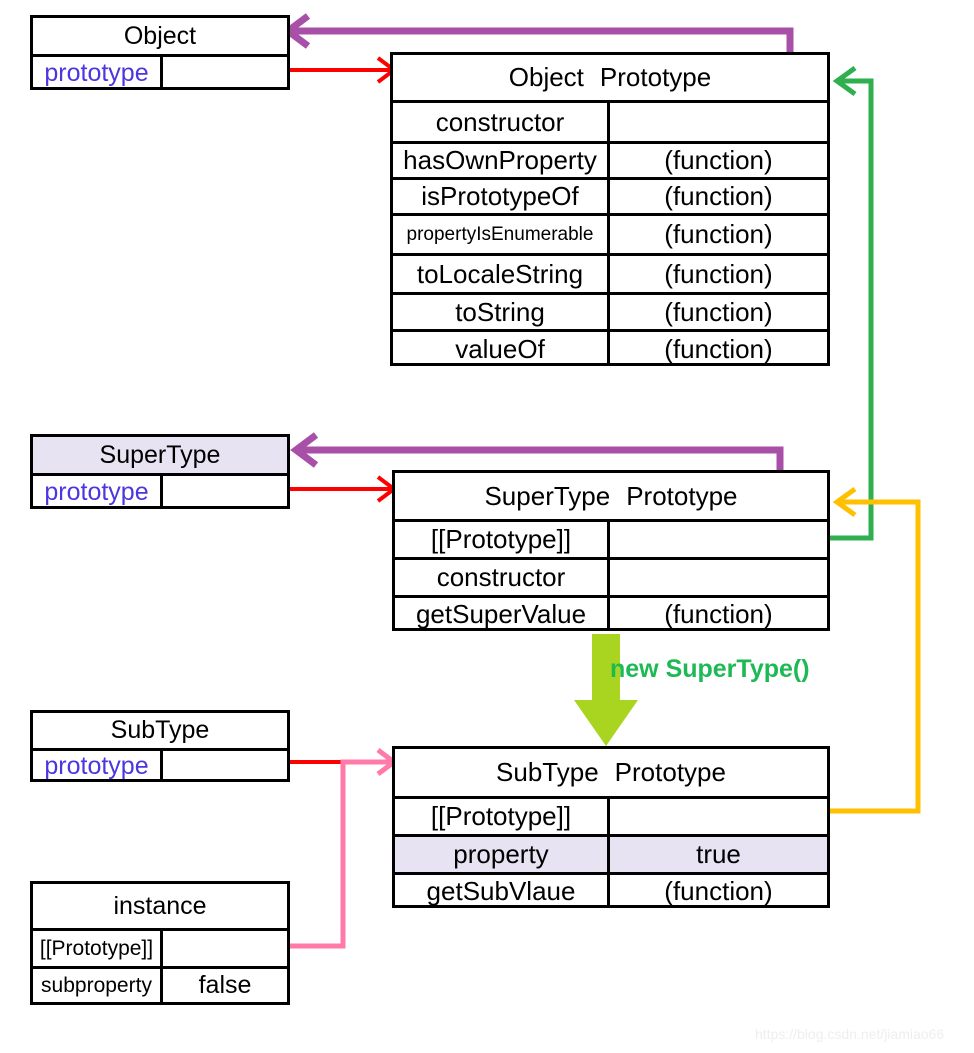 The image size is (974, 1053). I want to click on supertype-box-title: SuperType, so click(160, 454).